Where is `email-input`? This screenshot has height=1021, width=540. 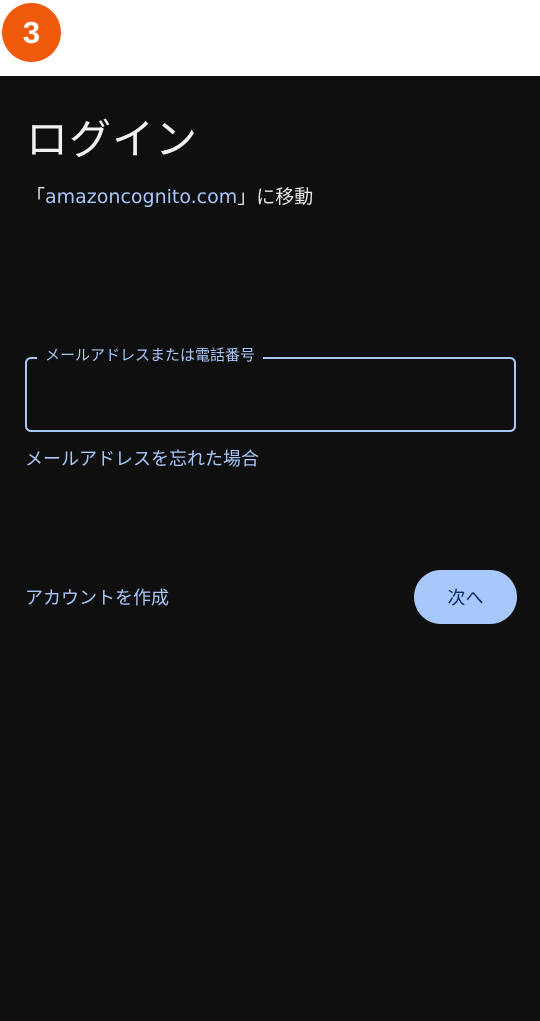 email-input is located at coordinates (270, 395).